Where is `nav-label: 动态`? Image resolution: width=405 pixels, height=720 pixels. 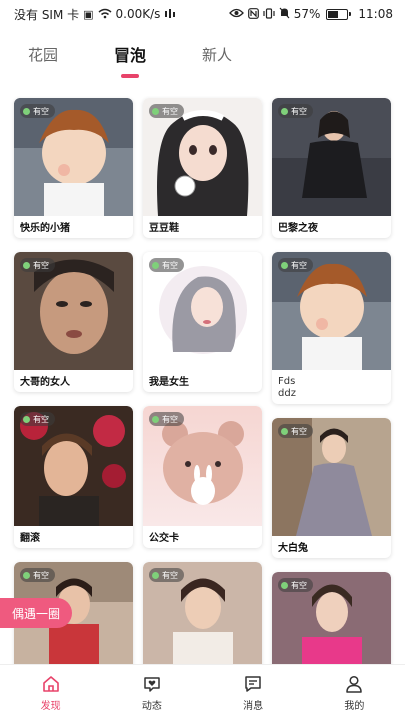 nav-label: 动态 is located at coordinates (151, 706).